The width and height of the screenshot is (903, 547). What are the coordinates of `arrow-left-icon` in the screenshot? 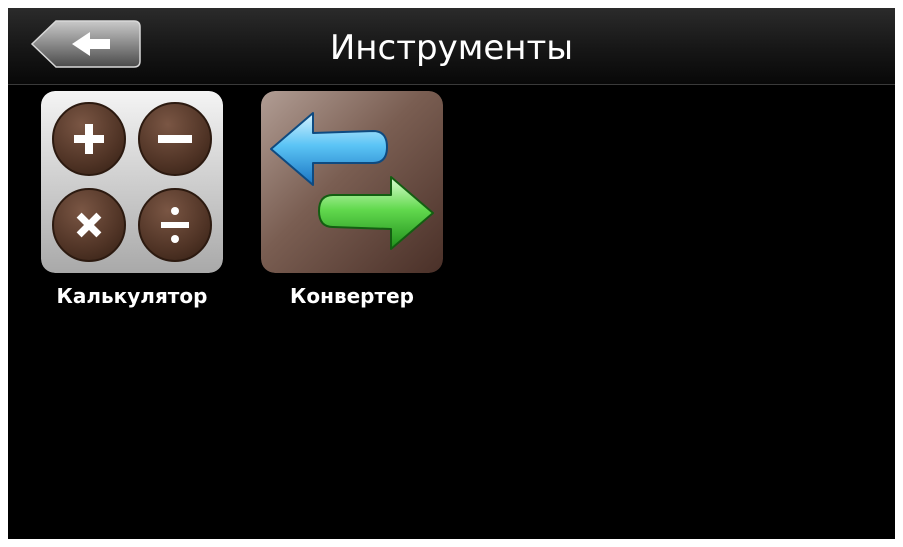 It's located at (85, 44).